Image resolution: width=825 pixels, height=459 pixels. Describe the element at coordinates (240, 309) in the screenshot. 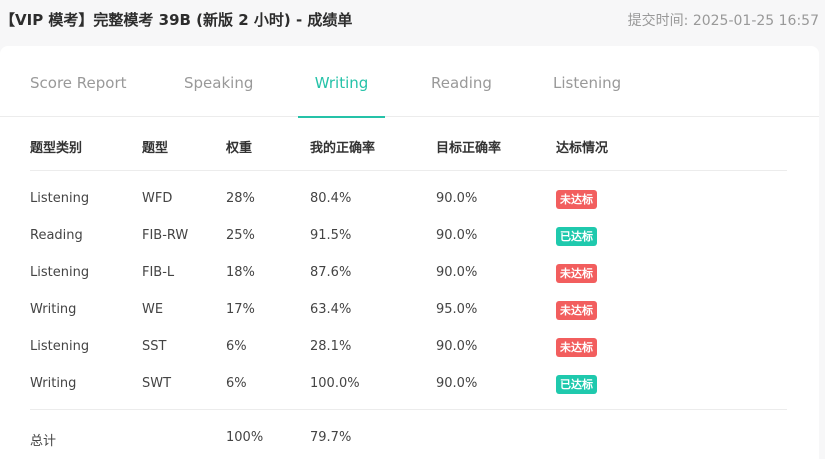

I see `cell-weight: 17%` at that location.